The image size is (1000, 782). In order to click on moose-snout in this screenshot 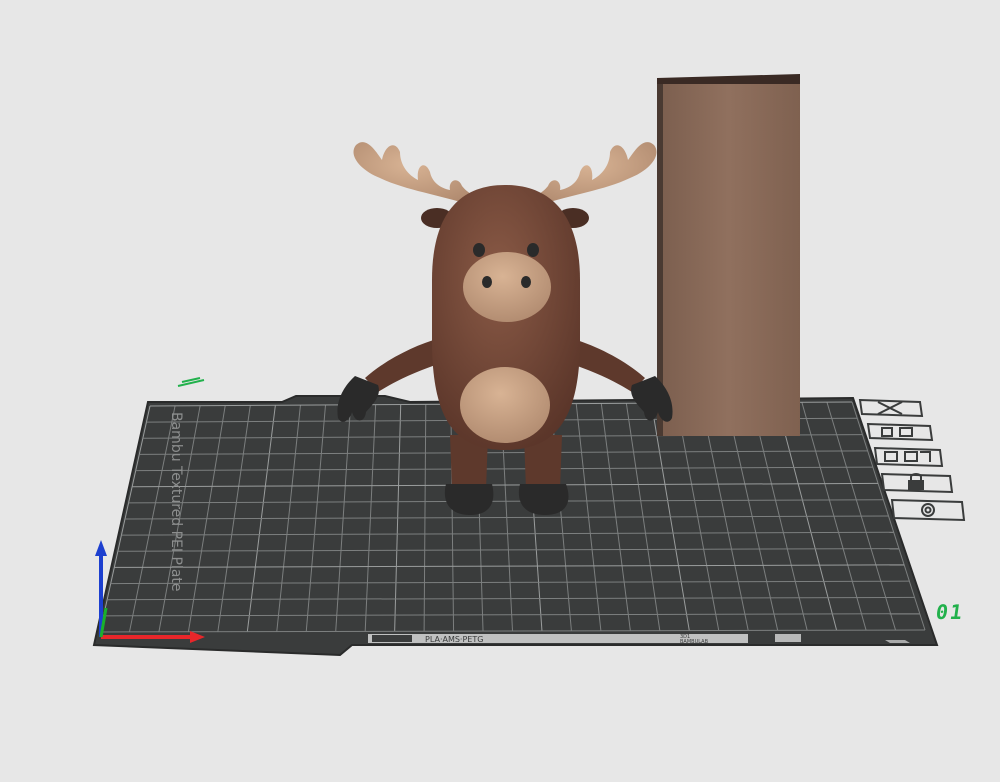, I will do `click(507, 287)`.